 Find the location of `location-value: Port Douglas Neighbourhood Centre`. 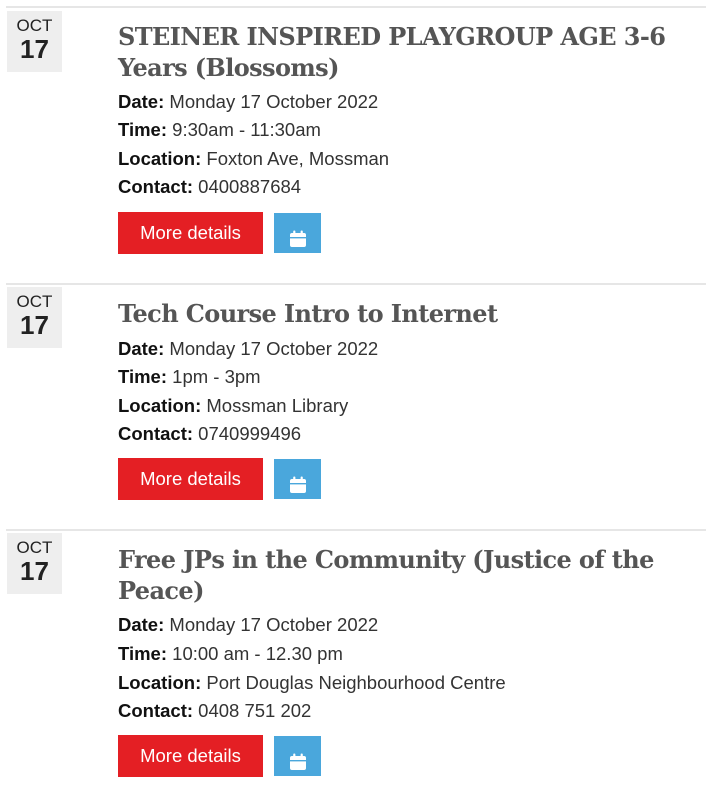

location-value: Port Douglas Neighbourhood Centre is located at coordinates (356, 682).